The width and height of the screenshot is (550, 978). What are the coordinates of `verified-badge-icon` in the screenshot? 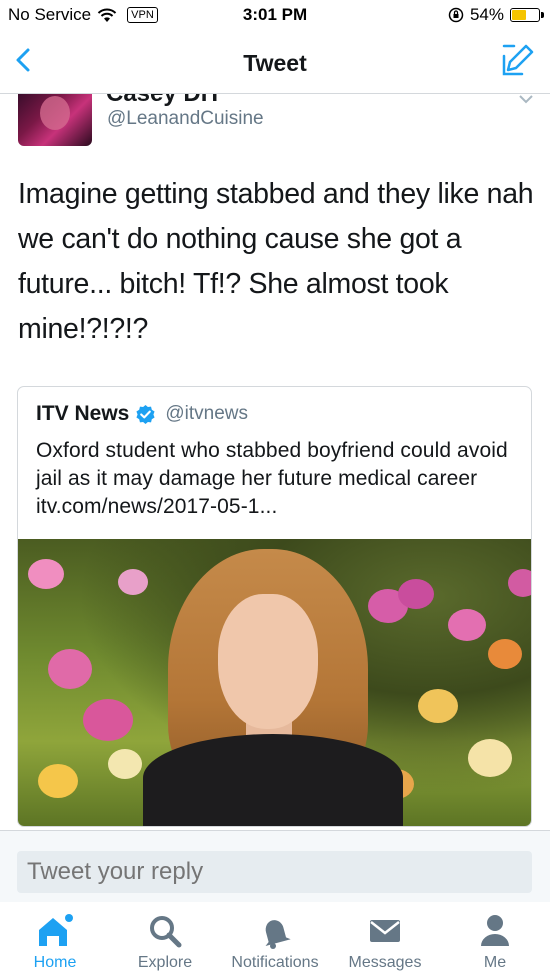 It's located at (145, 414).